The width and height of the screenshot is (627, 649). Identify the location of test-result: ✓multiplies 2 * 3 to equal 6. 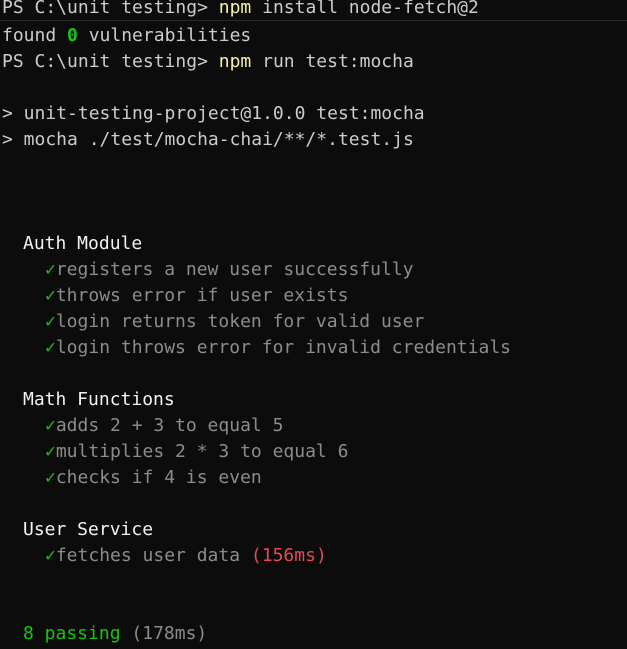
(196, 452).